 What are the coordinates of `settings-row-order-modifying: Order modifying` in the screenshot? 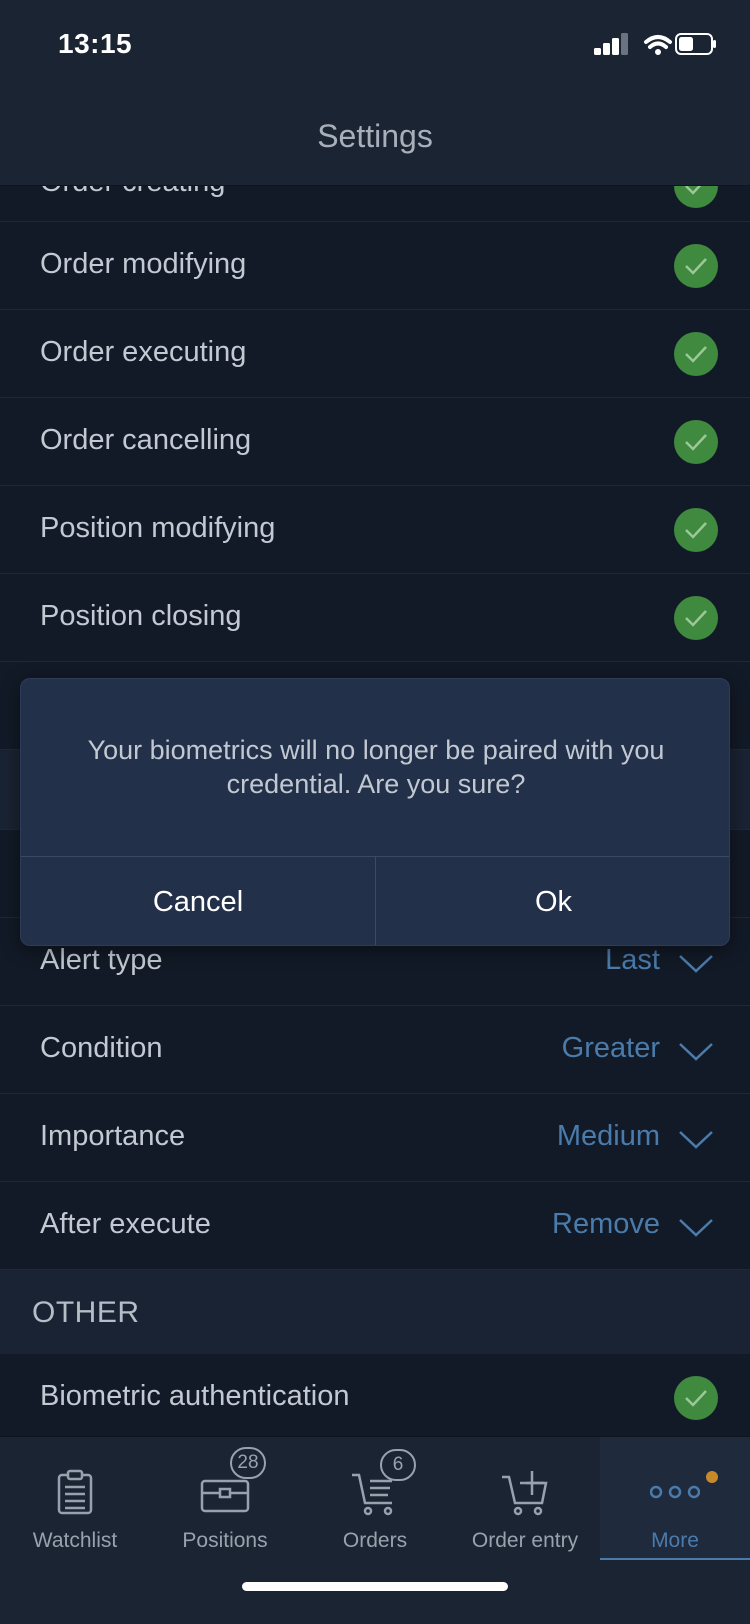 It's located at (375, 266).